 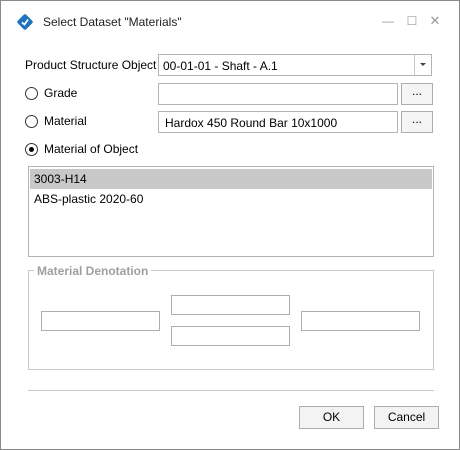 What do you see at coordinates (91, 149) in the screenshot?
I see `material-of-object-label: Material of Object` at bounding box center [91, 149].